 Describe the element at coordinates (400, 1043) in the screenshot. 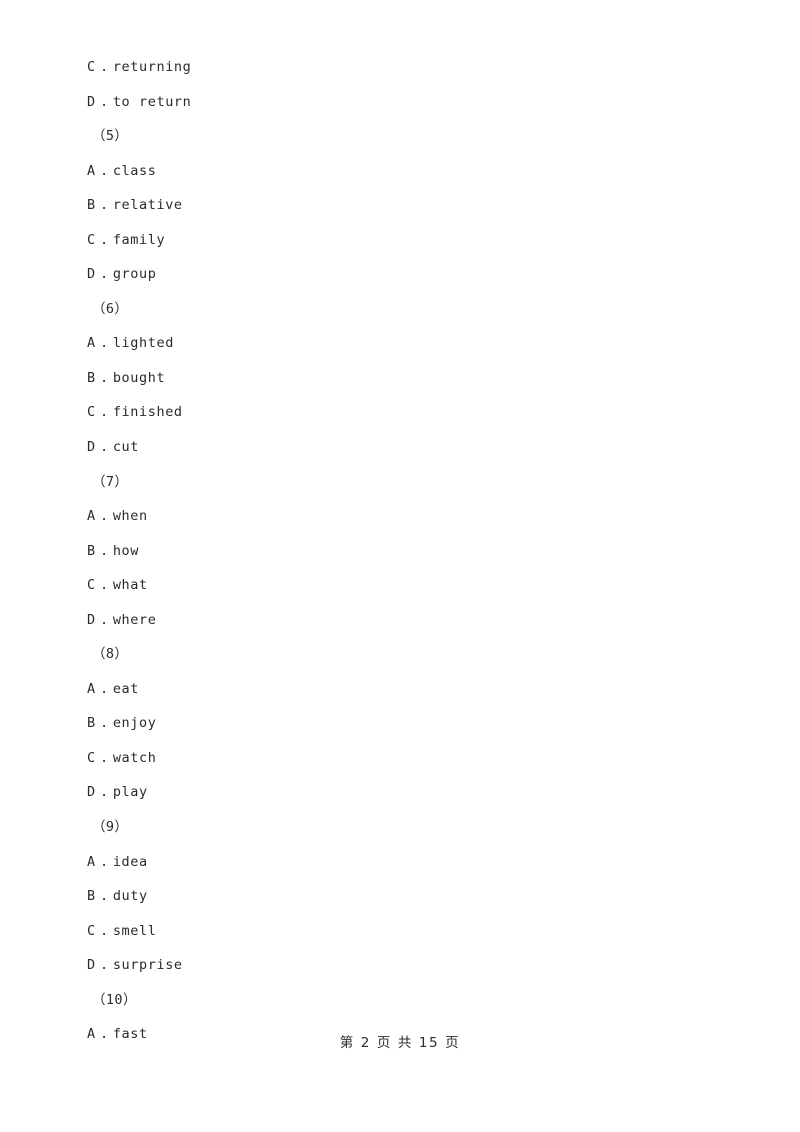

I see `page-footer: 第 2 页 共 15 页` at that location.